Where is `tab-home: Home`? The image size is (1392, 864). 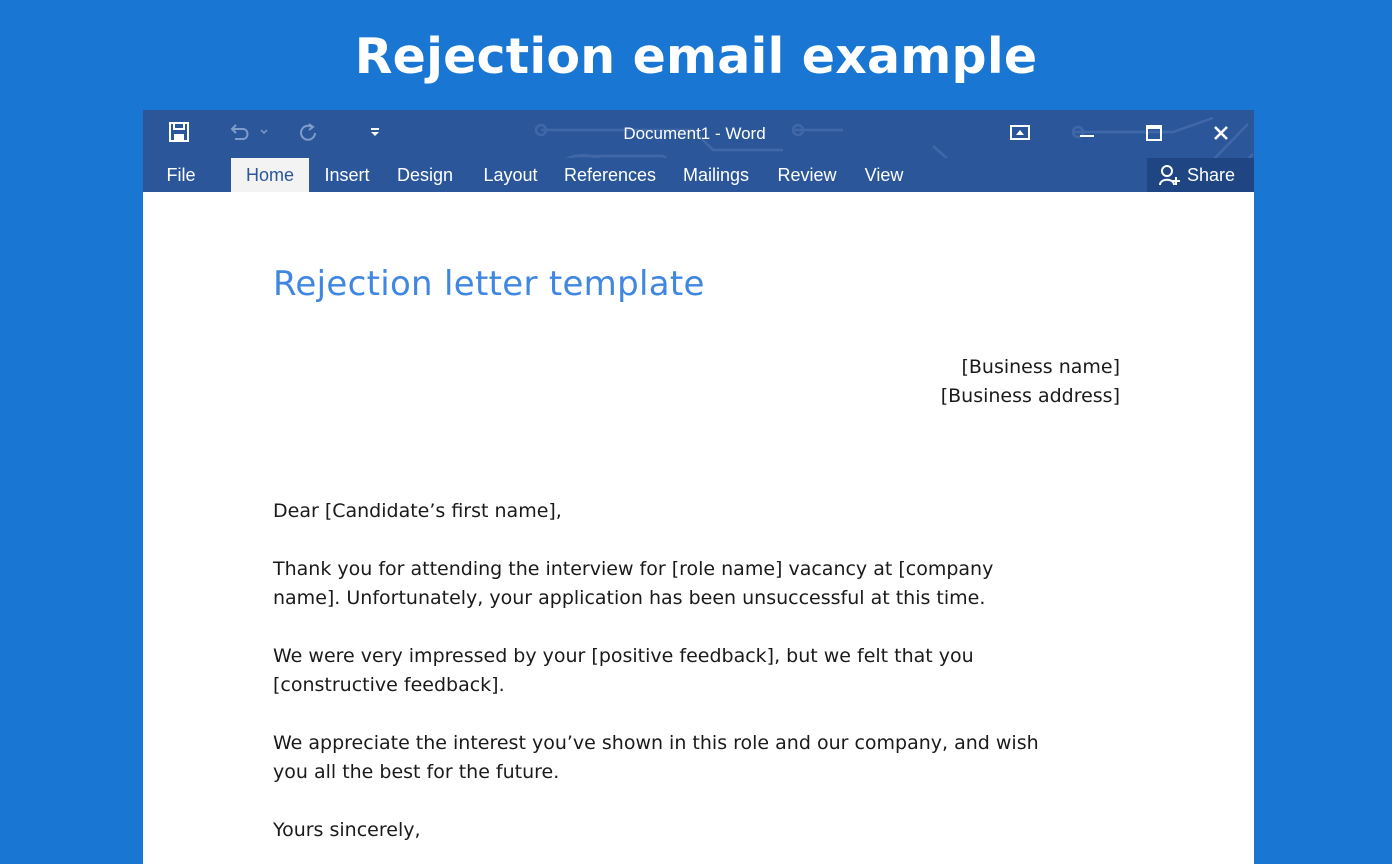
tab-home: Home is located at coordinates (270, 175).